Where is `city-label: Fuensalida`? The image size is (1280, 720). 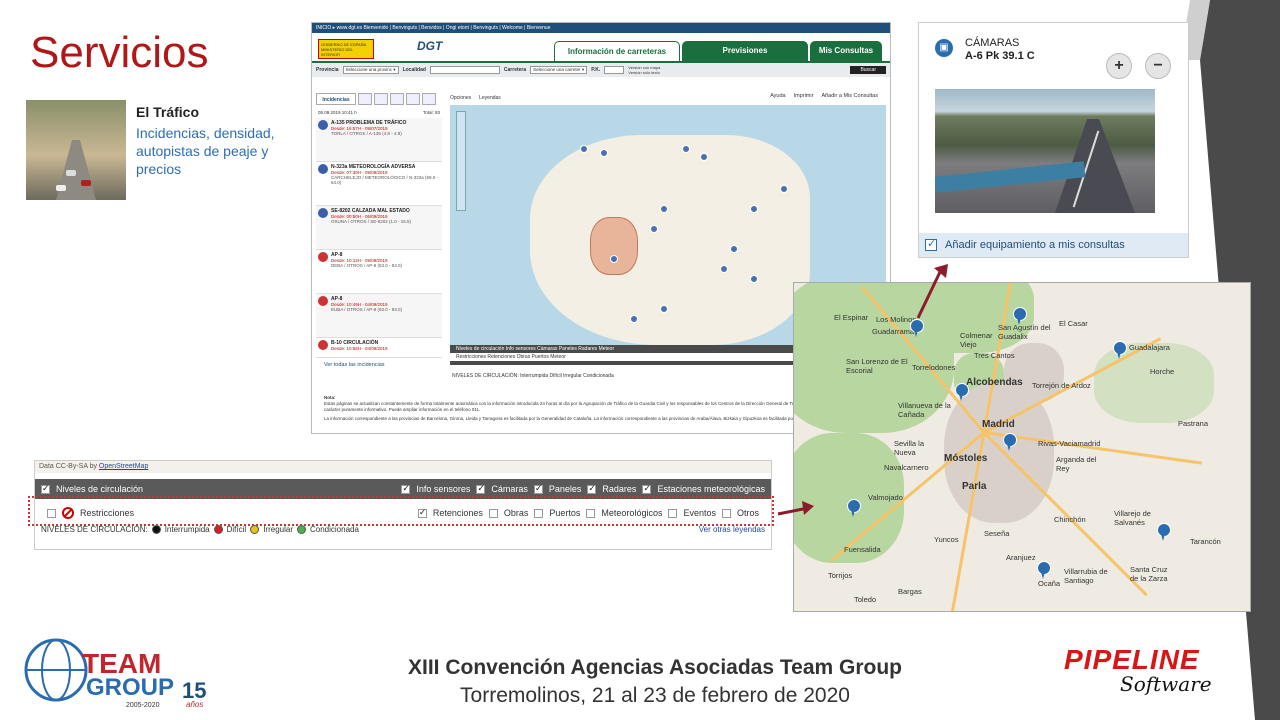
city-label: Fuensalida is located at coordinates (862, 549).